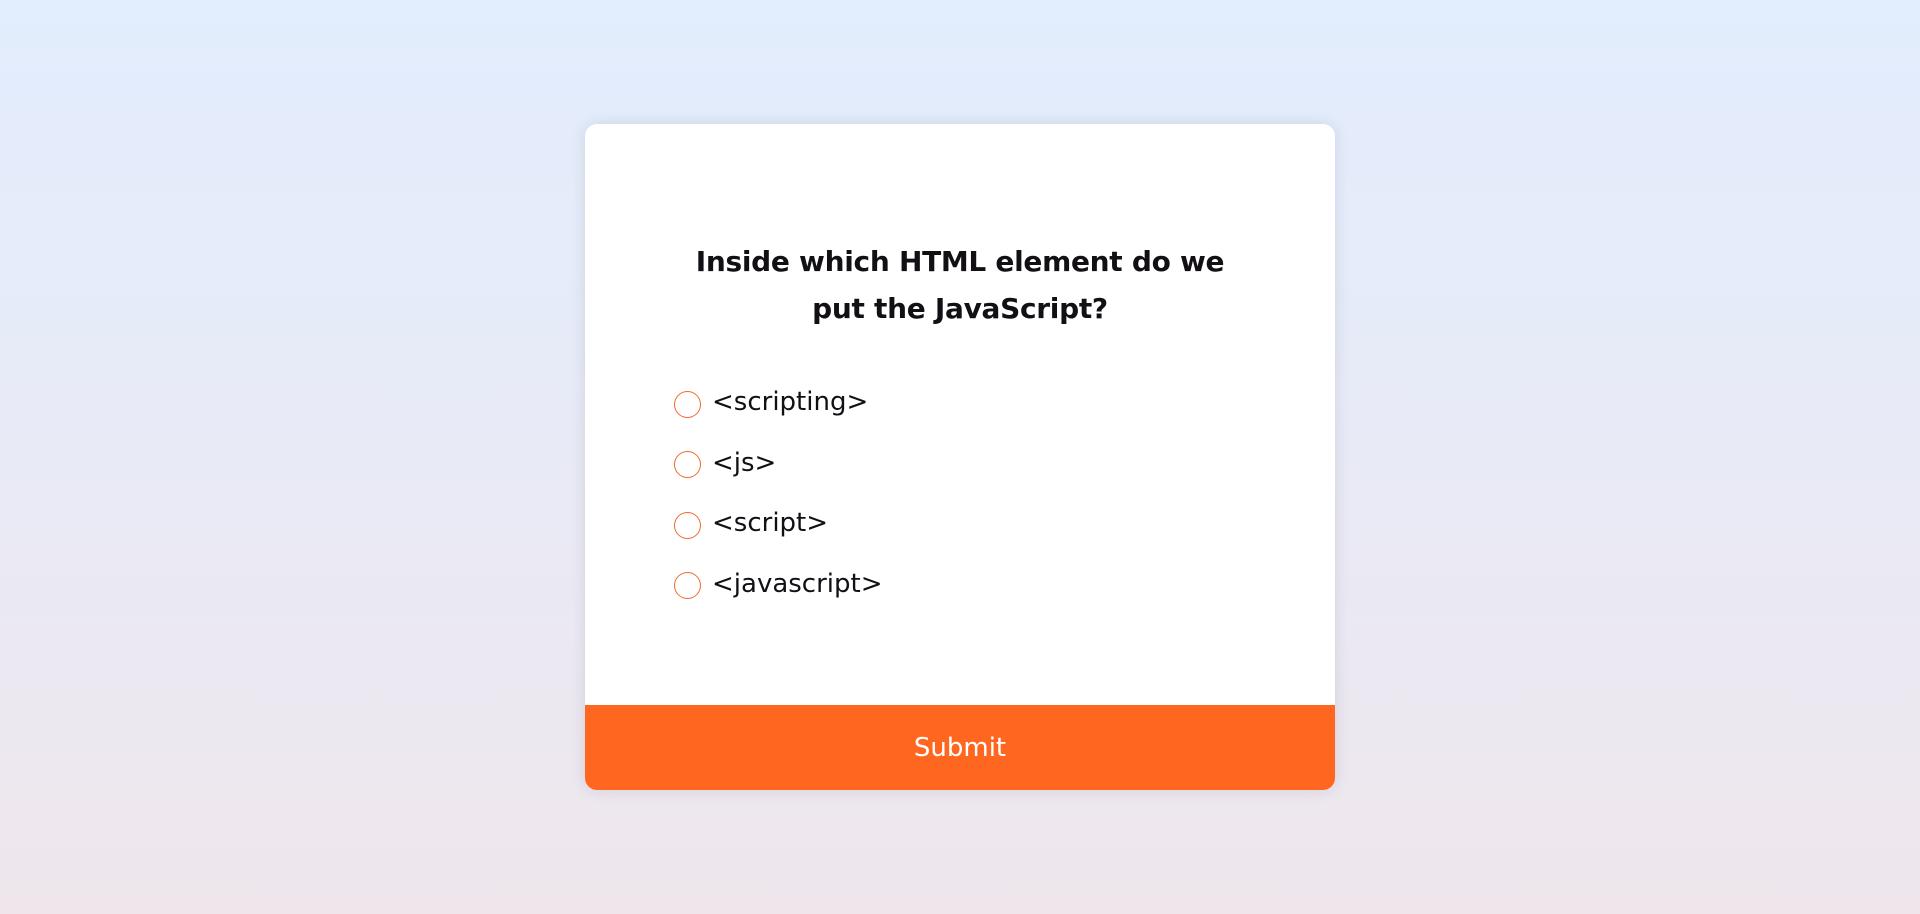 The width and height of the screenshot is (1920, 914). Describe the element at coordinates (770, 523) in the screenshot. I see `answer-option-label: <script>` at that location.